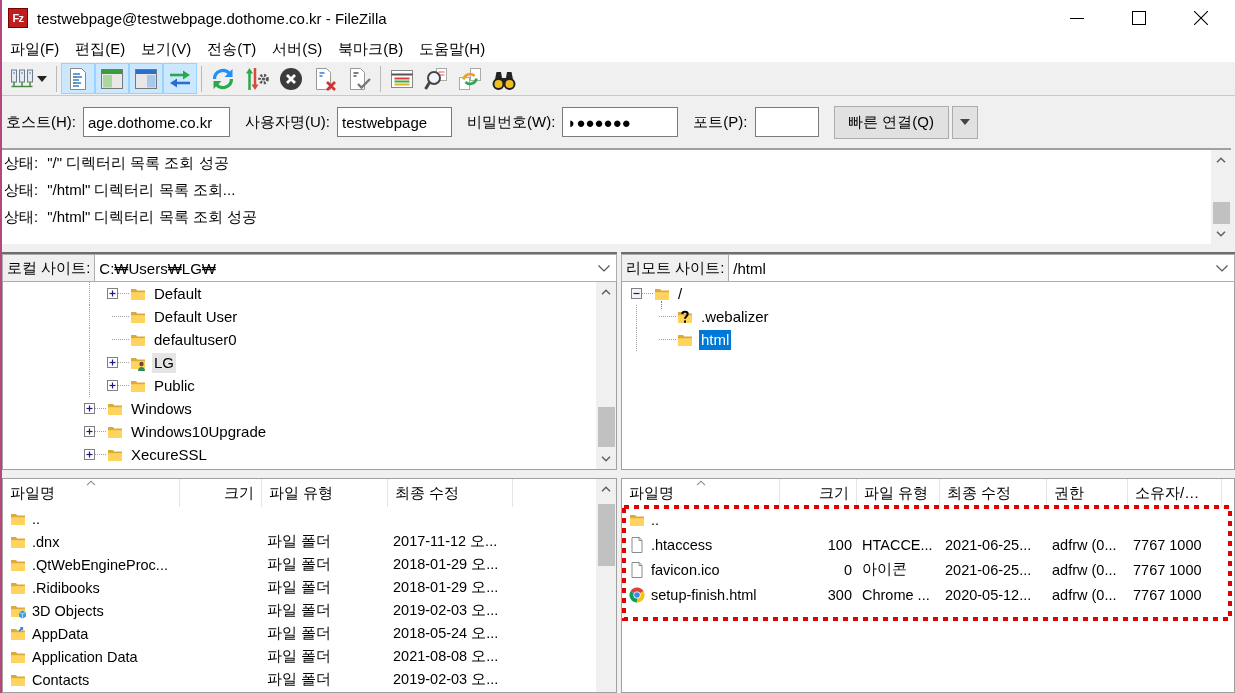 The height and width of the screenshot is (693, 1235). What do you see at coordinates (356, 268) in the screenshot?
I see `path-combo: C:₩Users₩LG₩` at bounding box center [356, 268].